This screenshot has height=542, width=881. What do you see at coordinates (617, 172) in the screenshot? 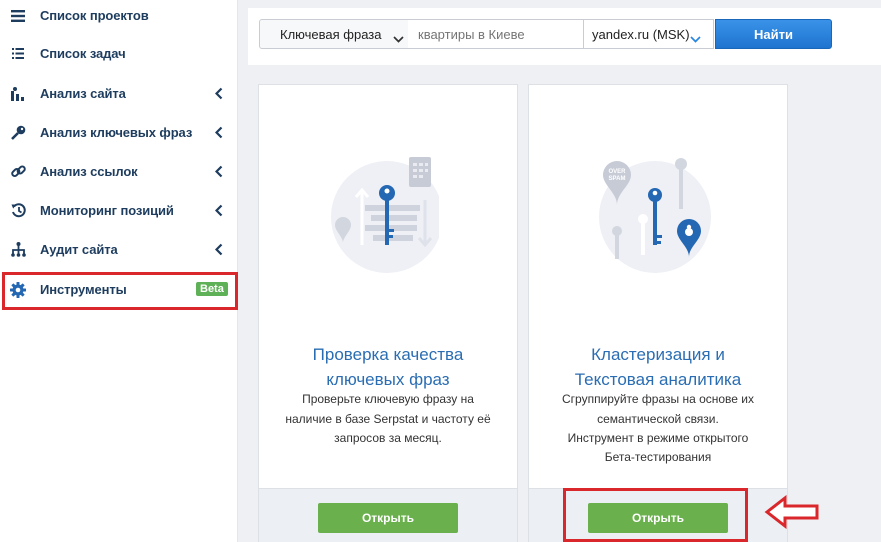
I see `illustration-label: OVER` at bounding box center [617, 172].